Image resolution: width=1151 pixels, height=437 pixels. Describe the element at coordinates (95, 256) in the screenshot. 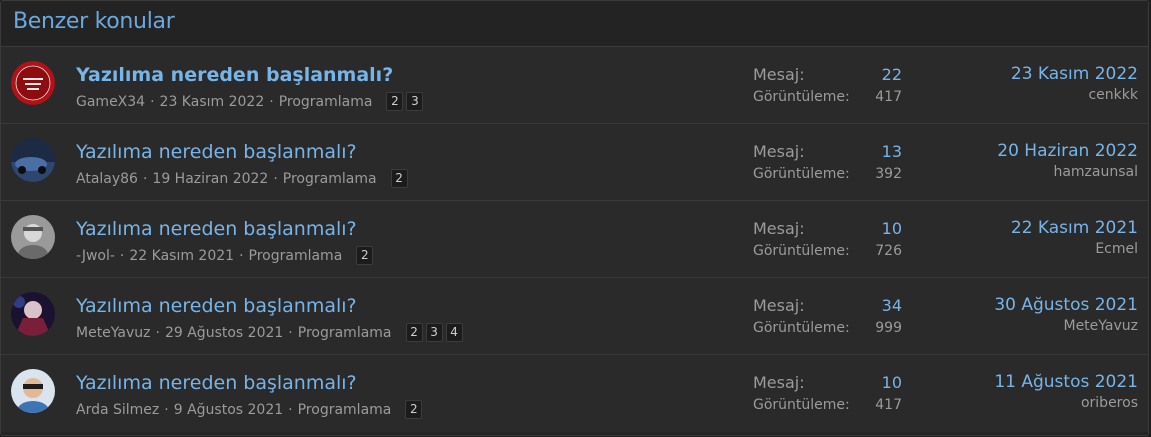

I see `author-link: -Jwol-` at that location.